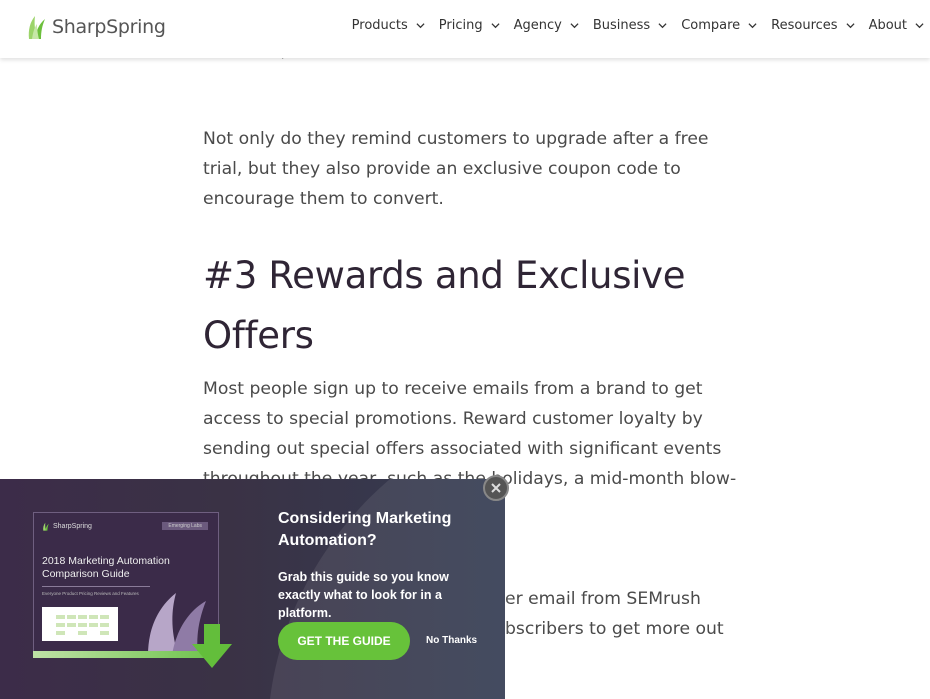 The image size is (930, 699). Describe the element at coordinates (96, 586) in the screenshot. I see `cover-divider` at that location.